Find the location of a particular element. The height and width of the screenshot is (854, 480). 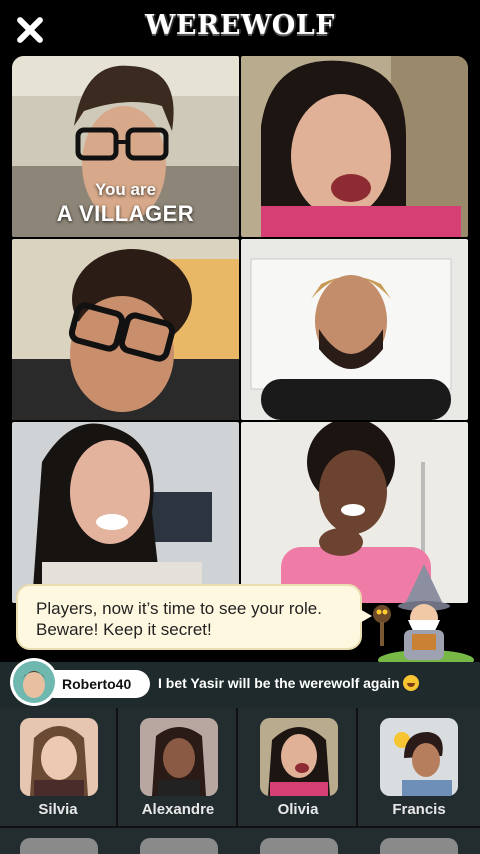

player-card: Silvia is located at coordinates (59, 767).